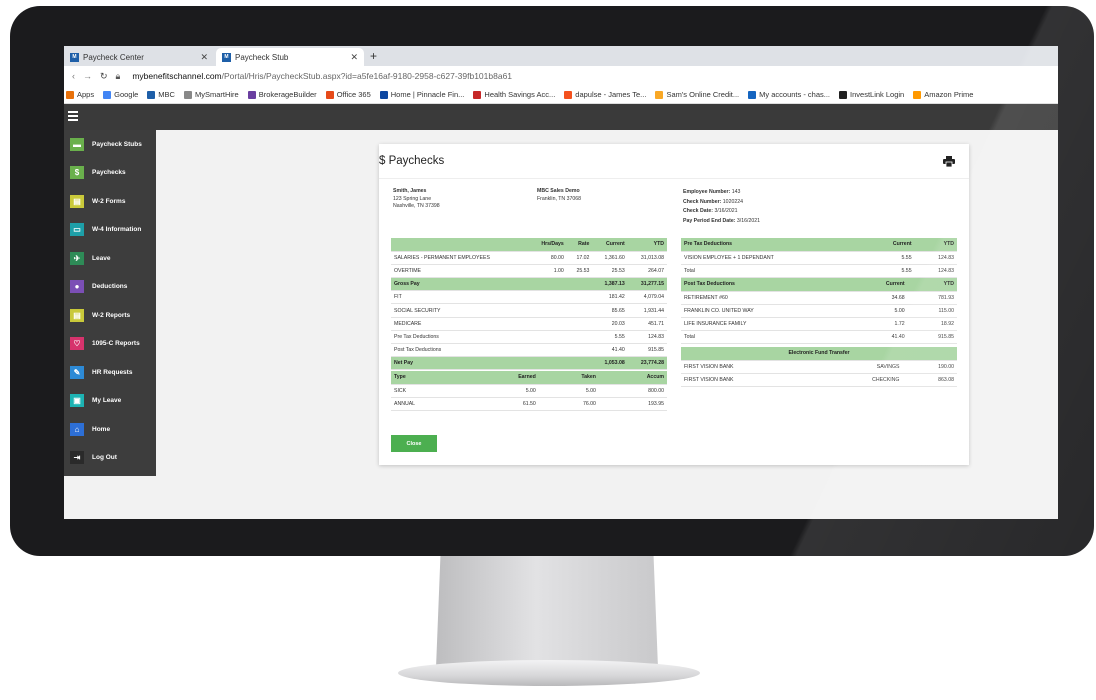  I want to click on post-tax-row: LIFE INSURANCE FAMILY 1.72 18.92, so click(819, 324).